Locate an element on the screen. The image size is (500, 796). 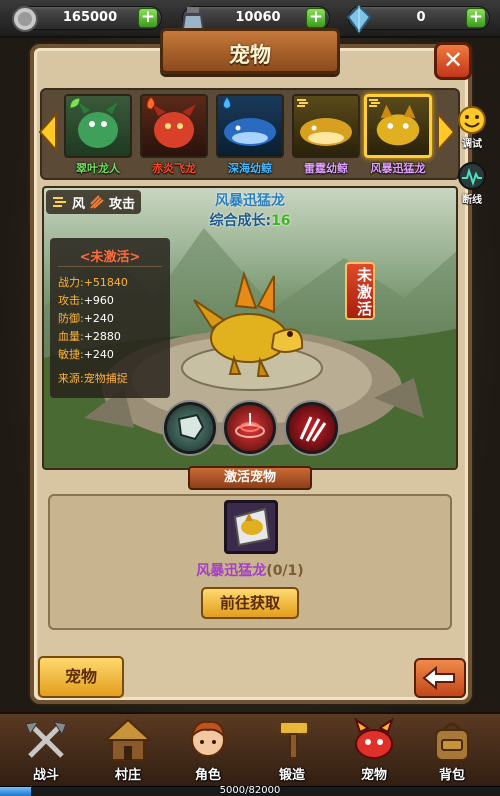
stat-row-agility: 敏捷:+240 is located at coordinates (86, 354).